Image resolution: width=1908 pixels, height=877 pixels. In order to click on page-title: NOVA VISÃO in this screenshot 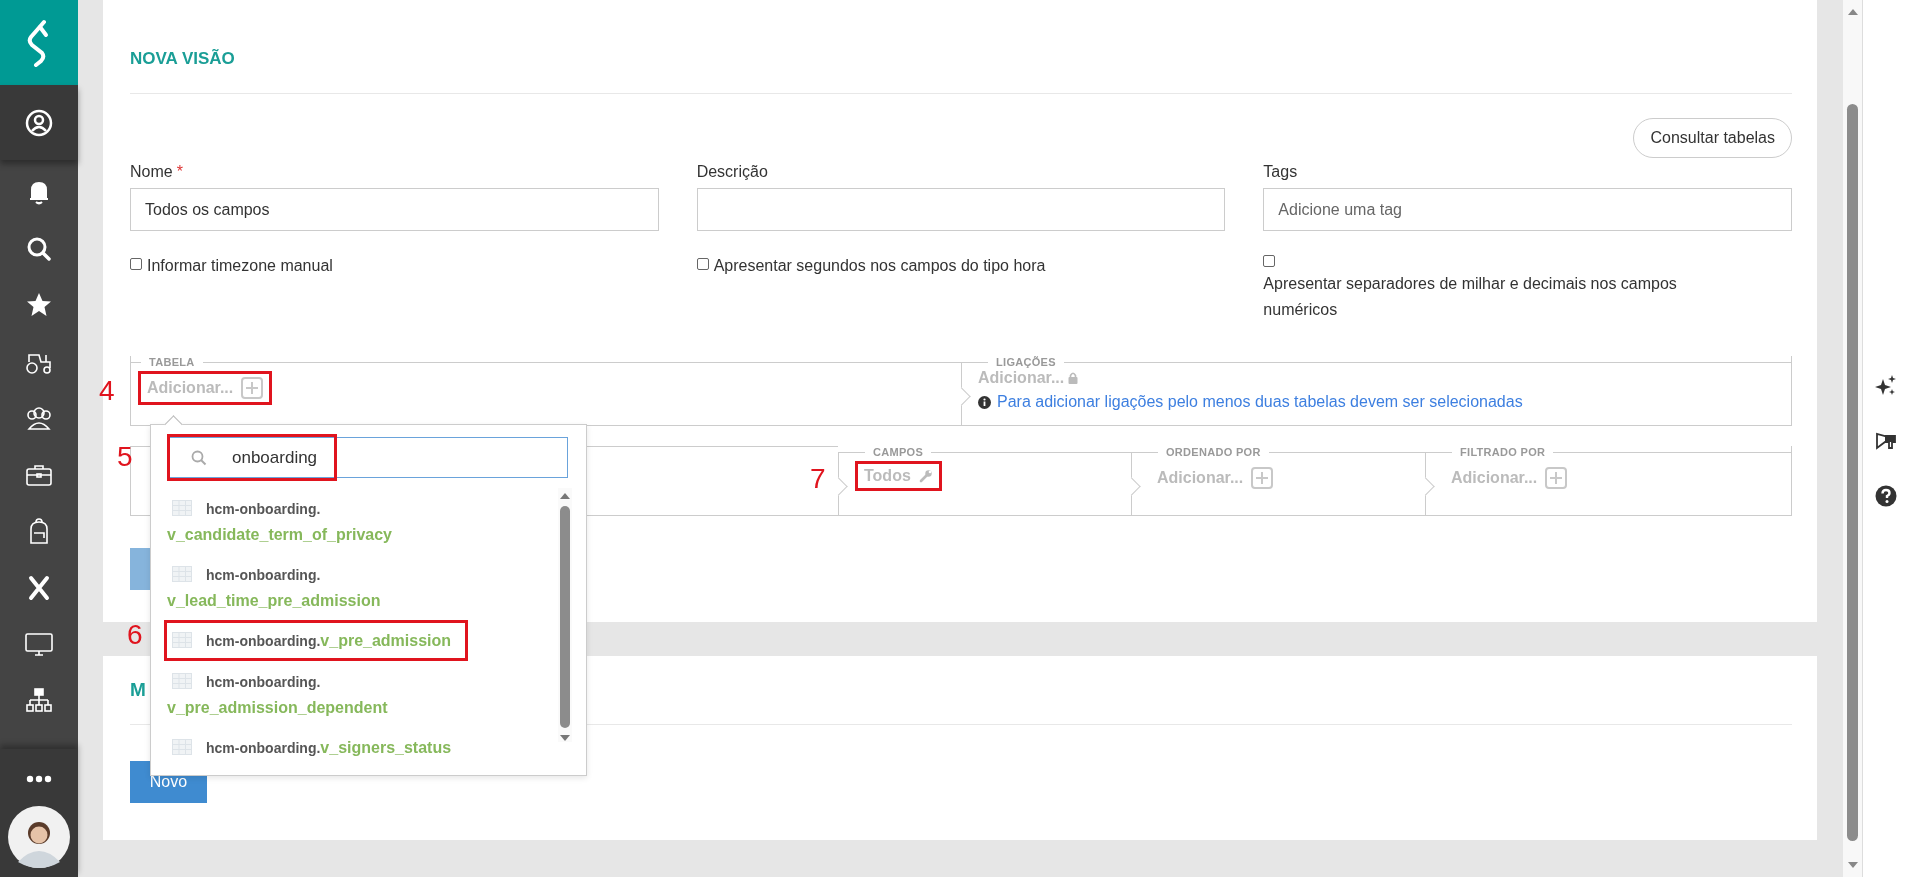, I will do `click(183, 59)`.